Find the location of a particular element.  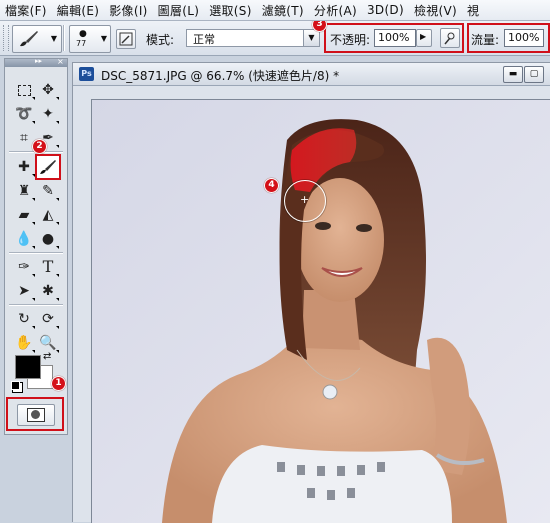

pen-icon: ✑ is located at coordinates (24, 267).